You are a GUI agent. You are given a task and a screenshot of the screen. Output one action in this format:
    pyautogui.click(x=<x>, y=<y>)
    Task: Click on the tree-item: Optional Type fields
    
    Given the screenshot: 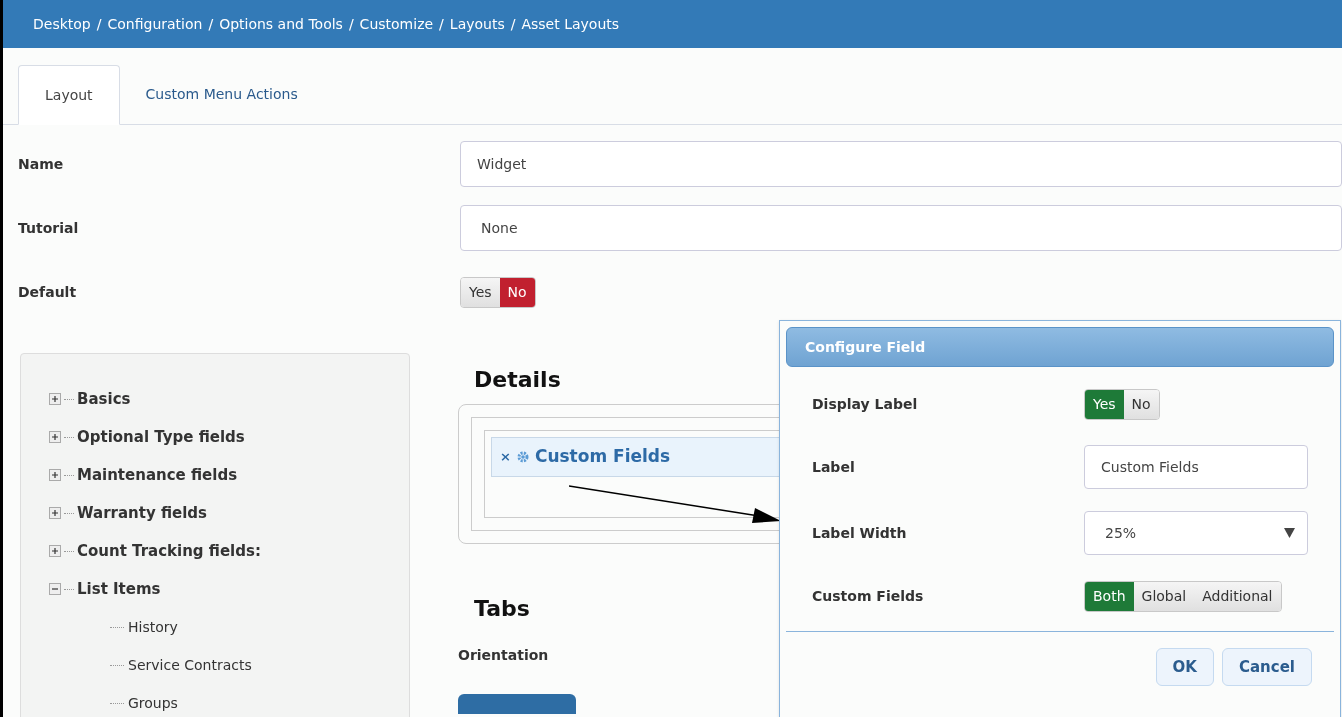 What is the action you would take?
    pyautogui.click(x=161, y=437)
    